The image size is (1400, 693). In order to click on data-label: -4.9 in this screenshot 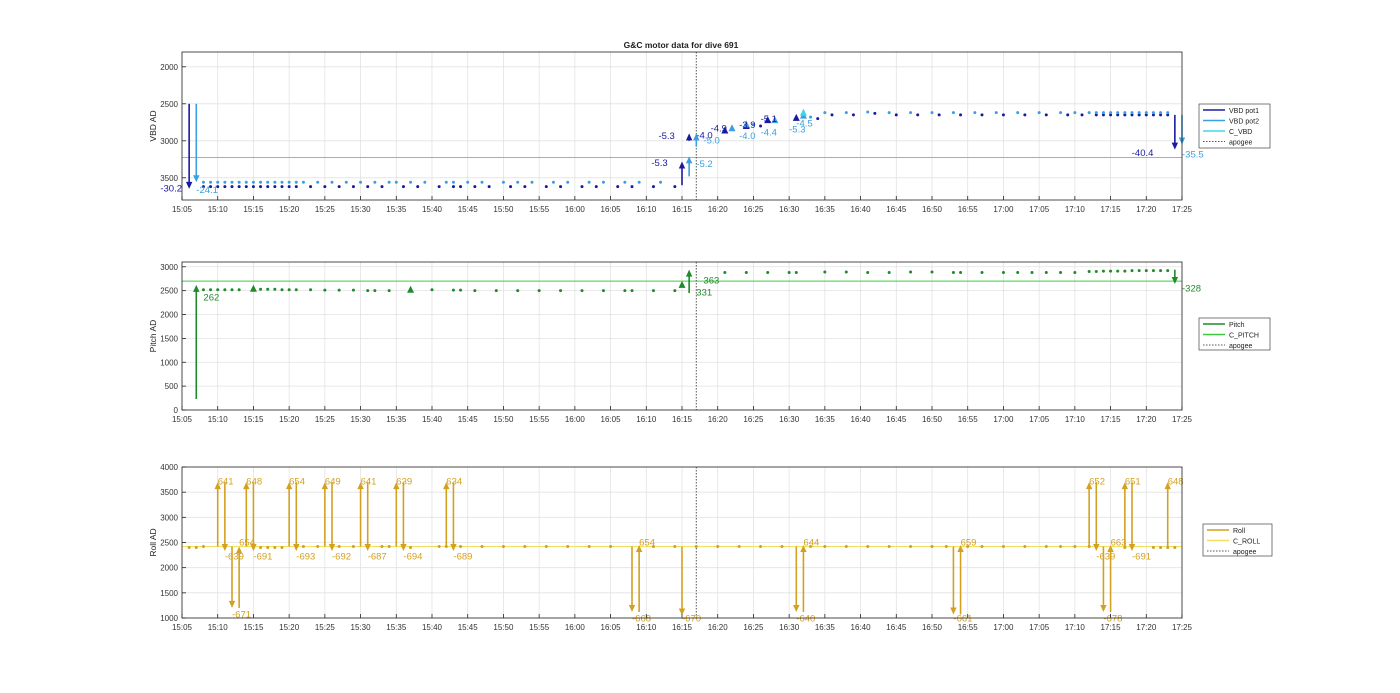, I will do `click(719, 129)`.